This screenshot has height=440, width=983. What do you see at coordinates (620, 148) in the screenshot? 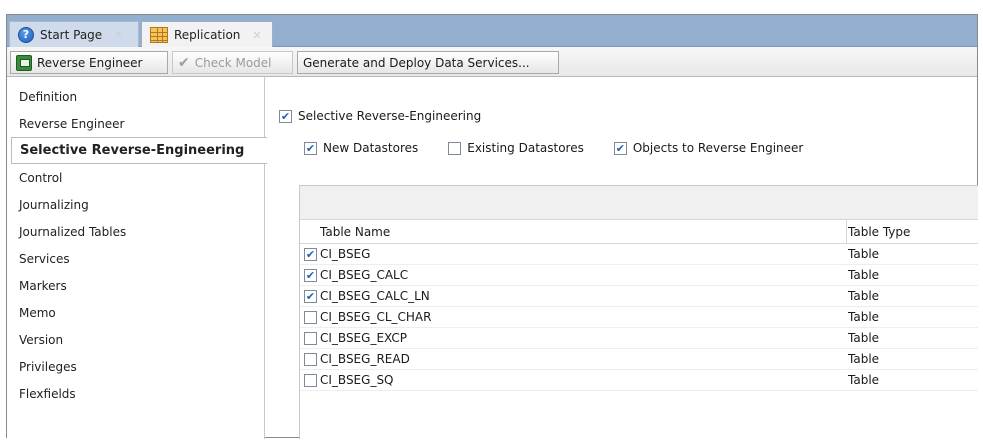
I see `objects-to-reverse-engineer-checkbox` at bounding box center [620, 148].